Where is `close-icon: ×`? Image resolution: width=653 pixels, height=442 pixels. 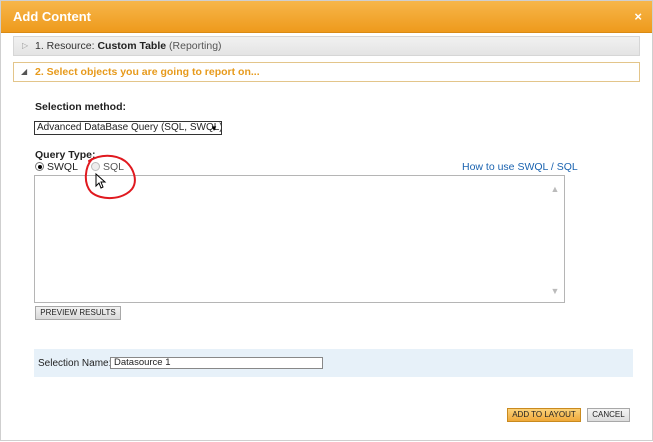 close-icon: × is located at coordinates (638, 16).